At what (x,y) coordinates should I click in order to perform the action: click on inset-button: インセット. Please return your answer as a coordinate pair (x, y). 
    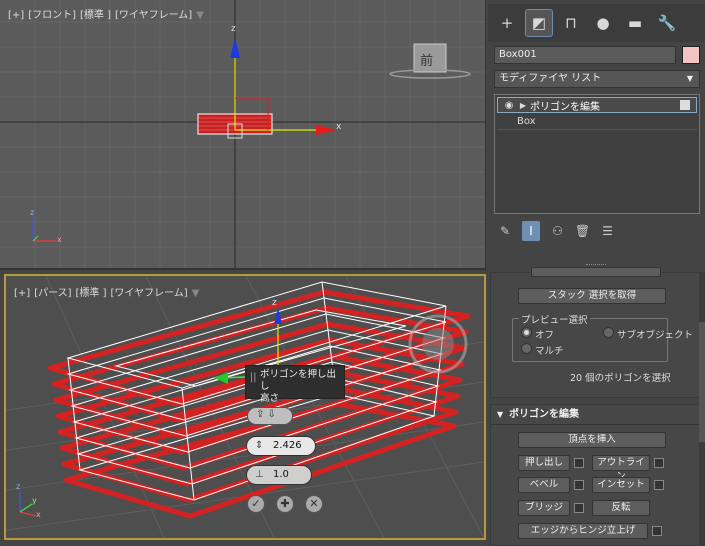
    Looking at the image, I should click on (621, 485).